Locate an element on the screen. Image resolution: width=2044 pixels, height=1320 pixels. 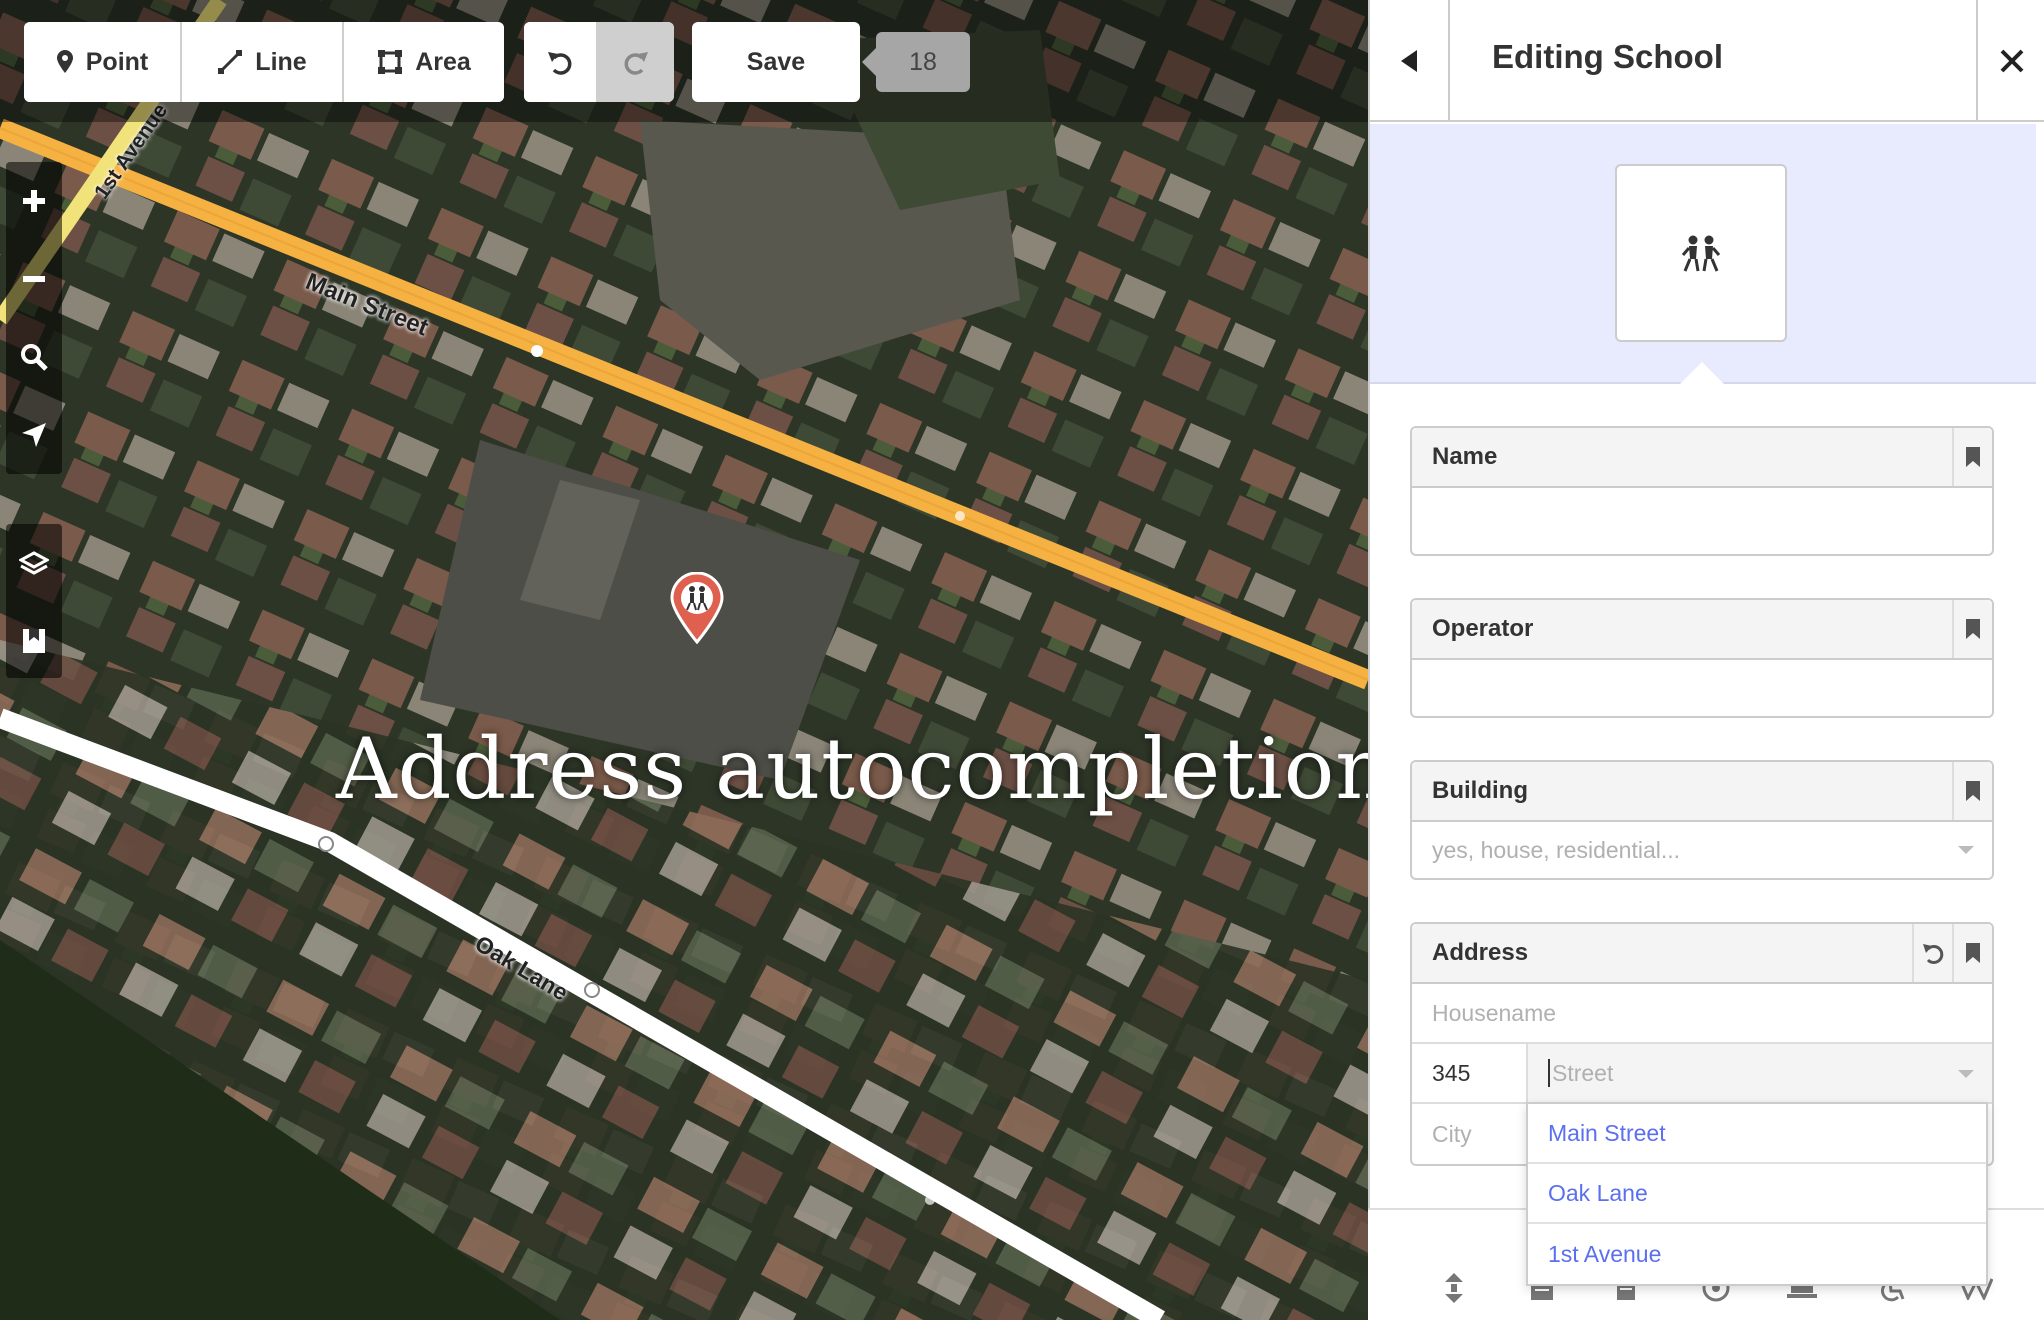
street-autocomplete-list: Main Street Oak Lane 1st Avenue is located at coordinates (1757, 1194).